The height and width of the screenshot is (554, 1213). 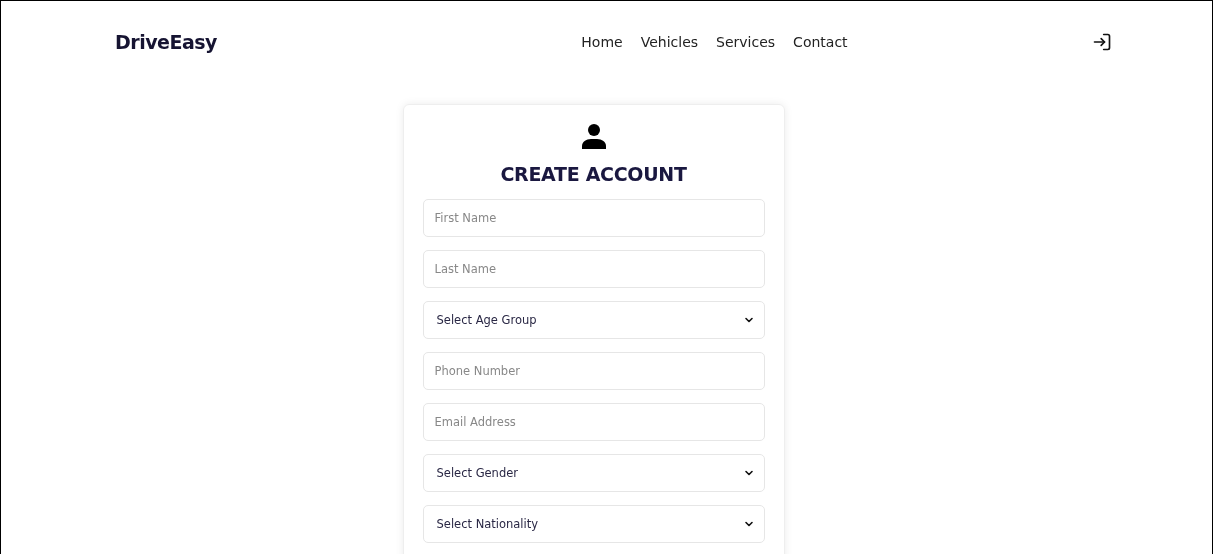 What do you see at coordinates (593, 524) in the screenshot?
I see `select-field: Select Nationality` at bounding box center [593, 524].